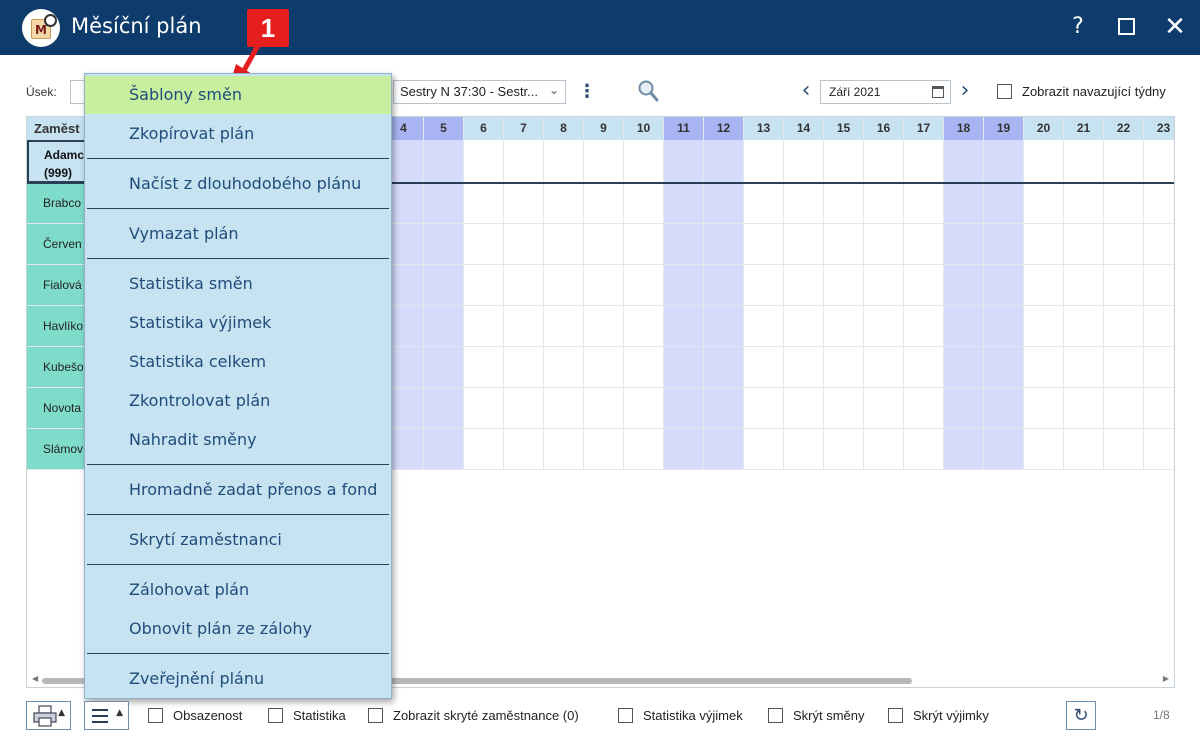 The width and height of the screenshot is (1200, 750). Describe the element at coordinates (57, 203) in the screenshot. I see `employee-row: Brabco` at that location.